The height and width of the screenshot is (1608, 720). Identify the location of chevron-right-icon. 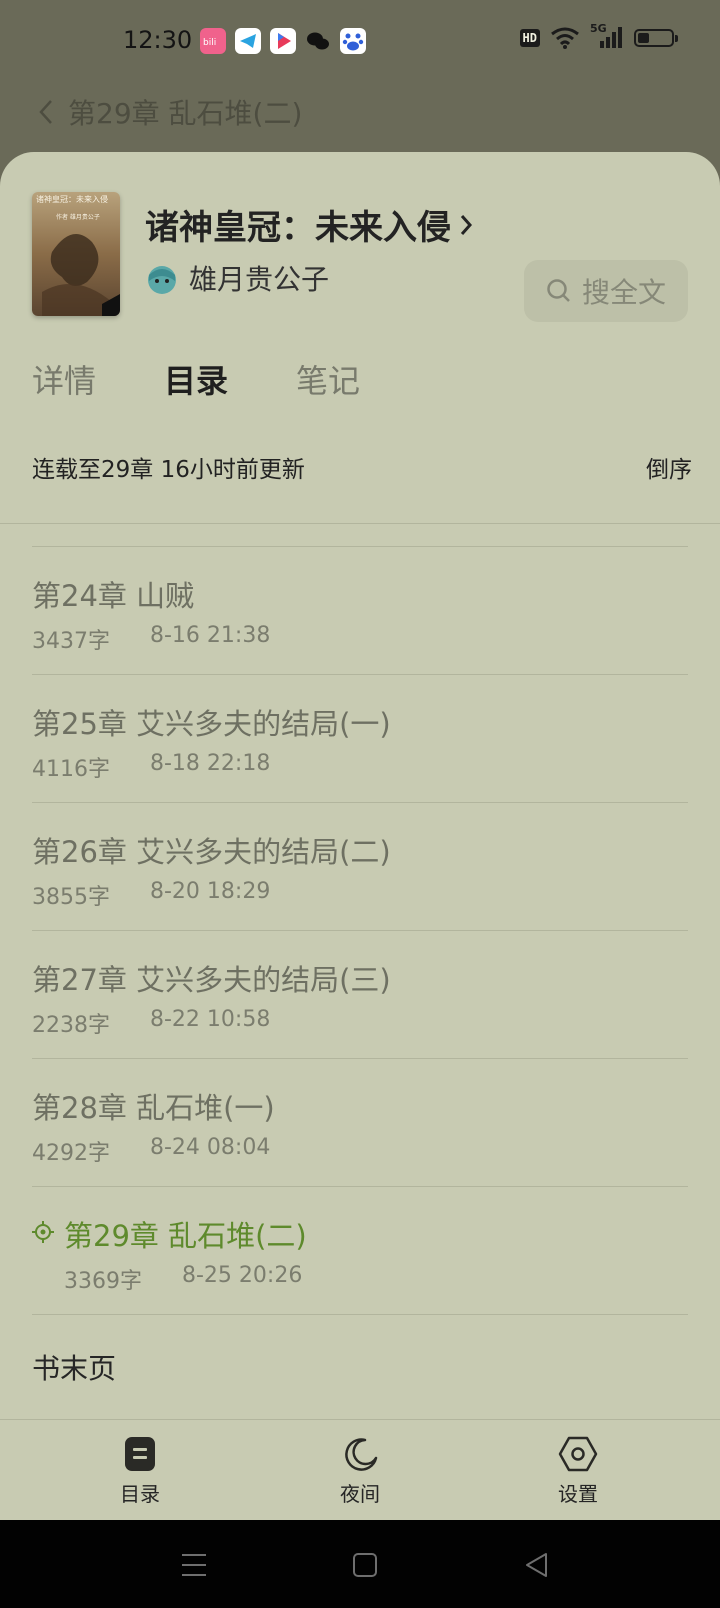
(466, 224).